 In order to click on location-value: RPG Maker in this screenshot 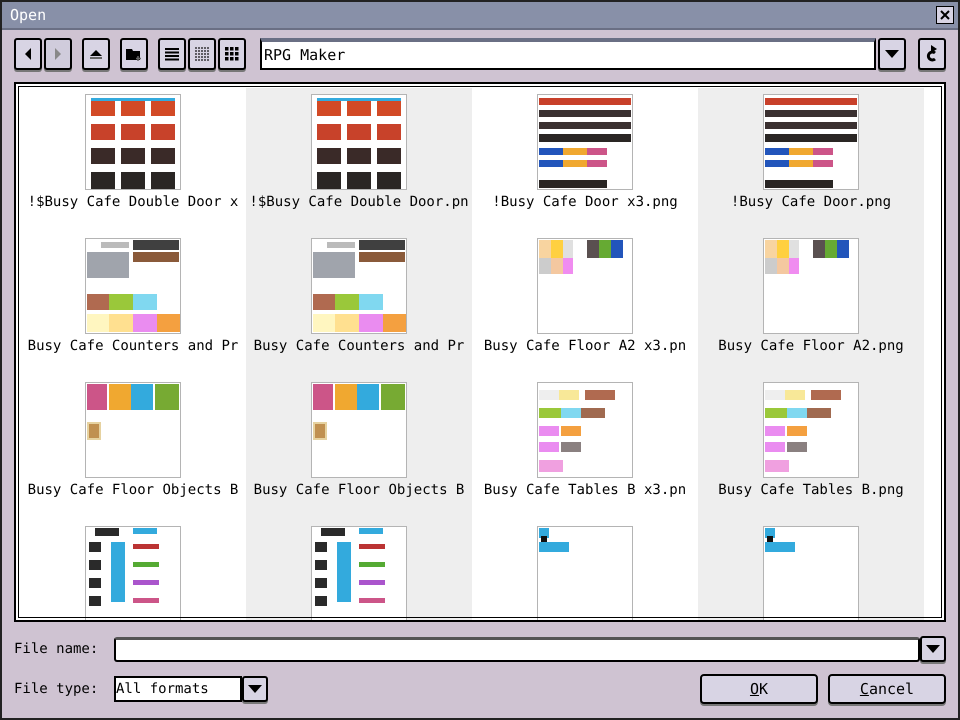, I will do `click(305, 55)`.